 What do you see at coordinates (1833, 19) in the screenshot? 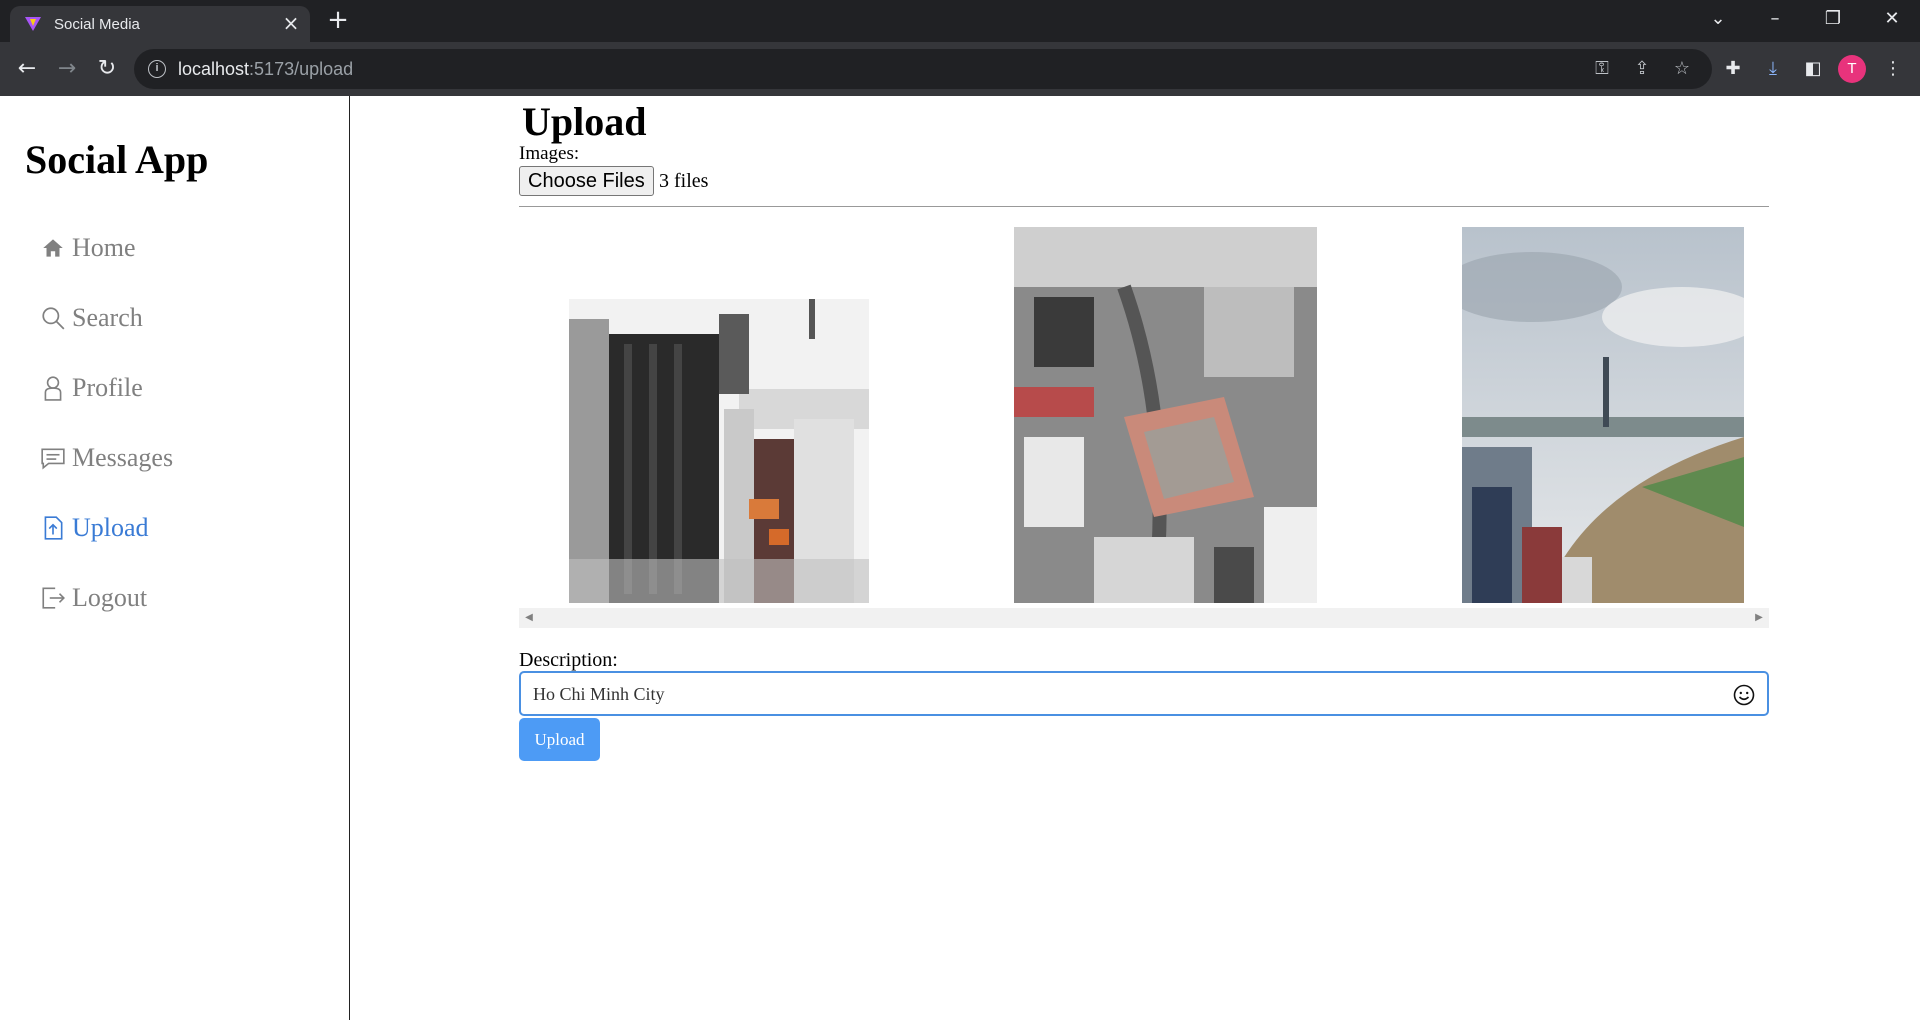
I see `restore-icon: ❐` at bounding box center [1833, 19].